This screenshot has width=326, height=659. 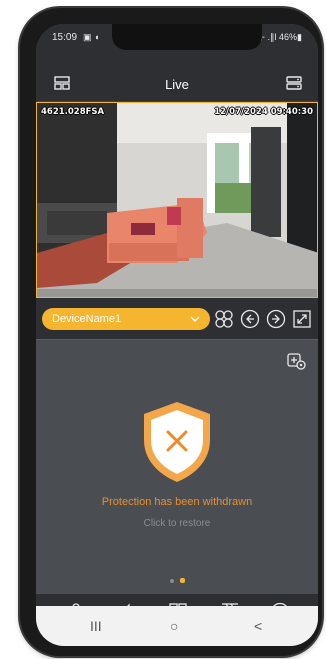 What do you see at coordinates (224, 321) in the screenshot?
I see `ptz-control-icon` at bounding box center [224, 321].